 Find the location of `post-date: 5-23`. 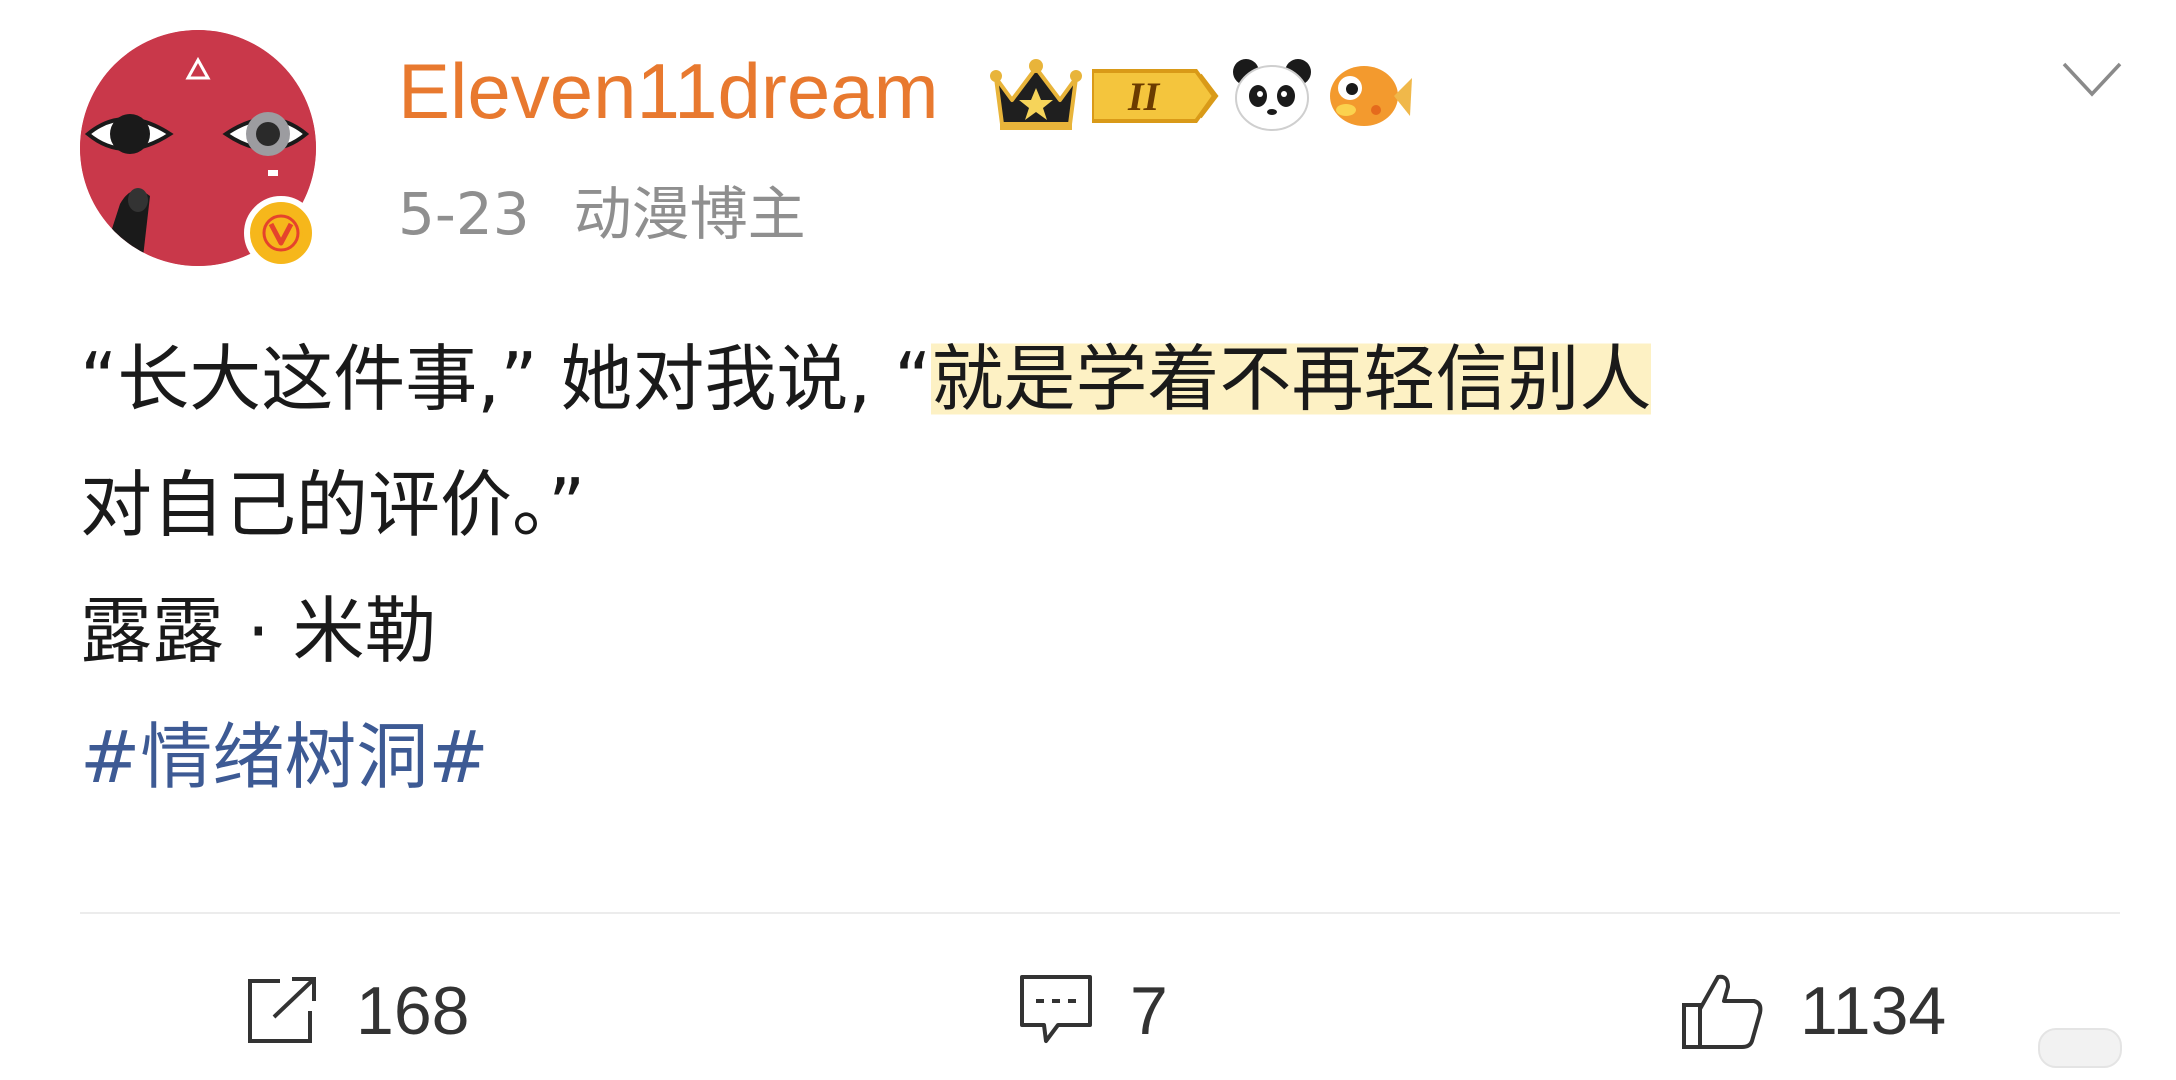

post-date: 5-23 is located at coordinates (464, 214).